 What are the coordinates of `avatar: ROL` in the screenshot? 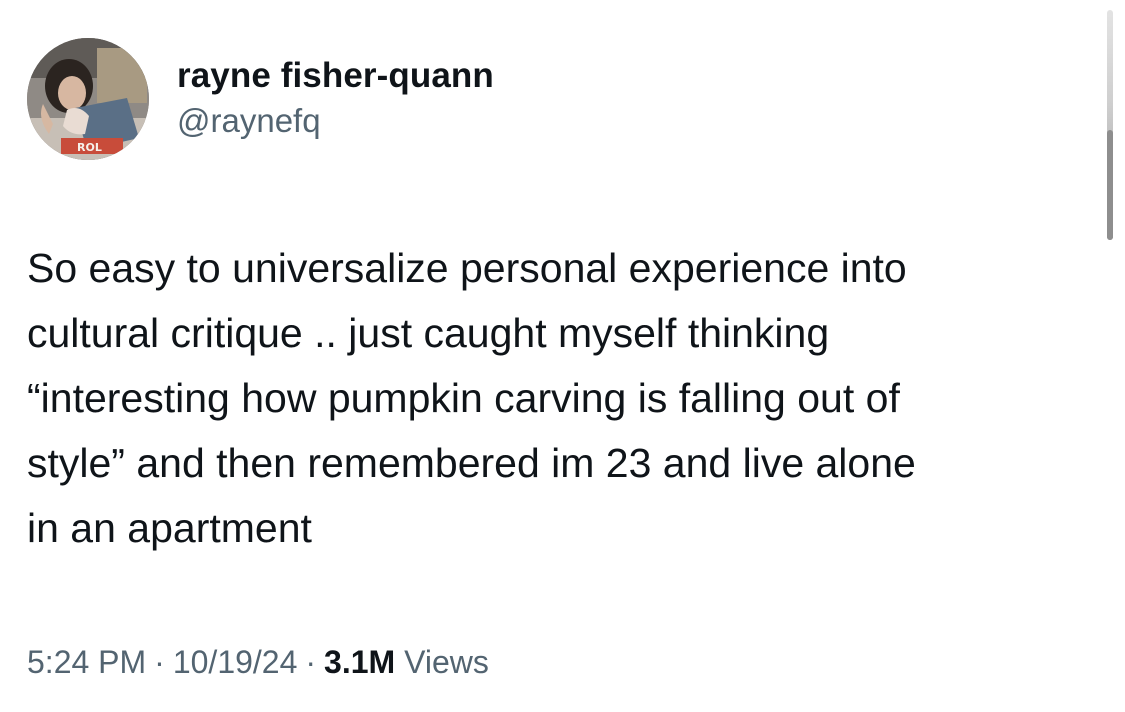 It's located at (88, 99).